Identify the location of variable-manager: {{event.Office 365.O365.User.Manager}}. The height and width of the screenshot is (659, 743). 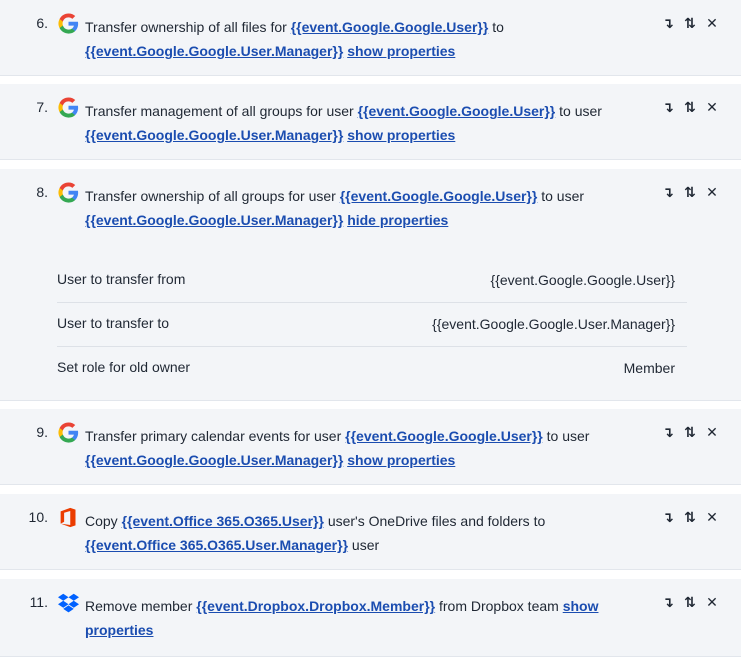
(216, 545).